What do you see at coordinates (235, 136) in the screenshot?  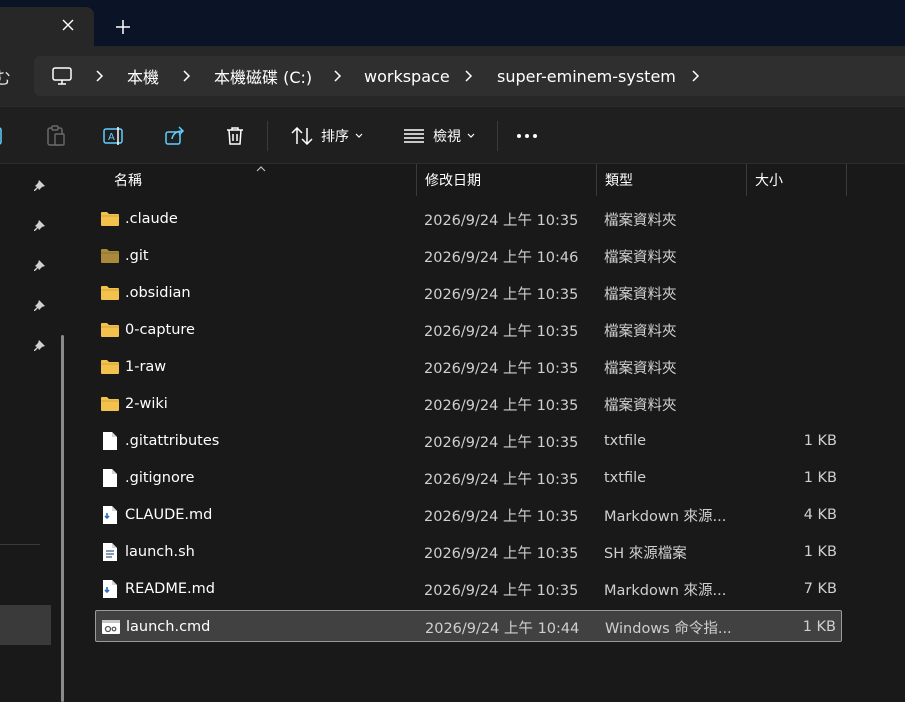 I see `delete-button` at bounding box center [235, 136].